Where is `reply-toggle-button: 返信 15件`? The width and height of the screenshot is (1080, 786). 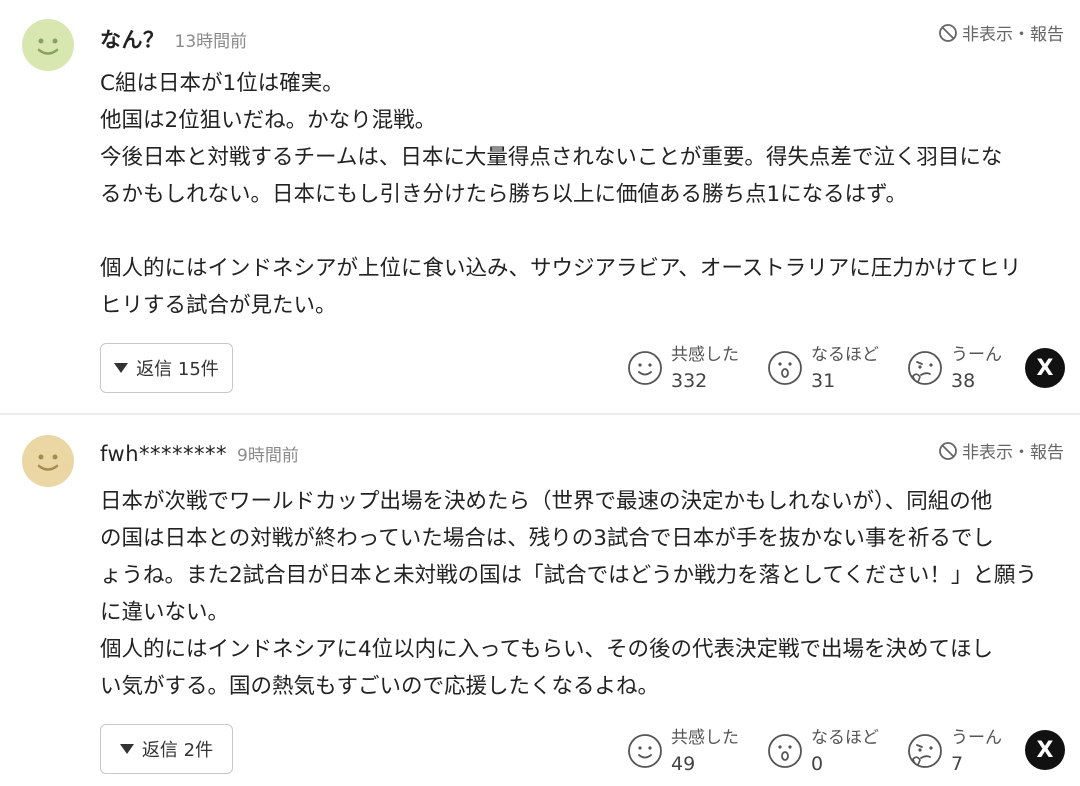 reply-toggle-button: 返信 15件 is located at coordinates (166, 368).